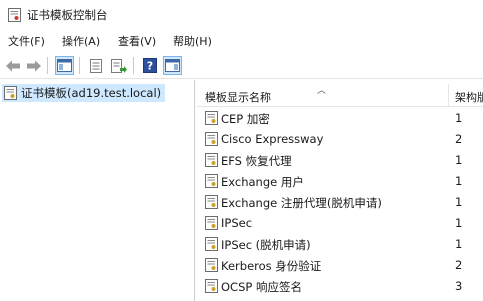 The height and width of the screenshot is (301, 483). I want to click on template-display-name: Kerberos 身份验证, so click(271, 266).